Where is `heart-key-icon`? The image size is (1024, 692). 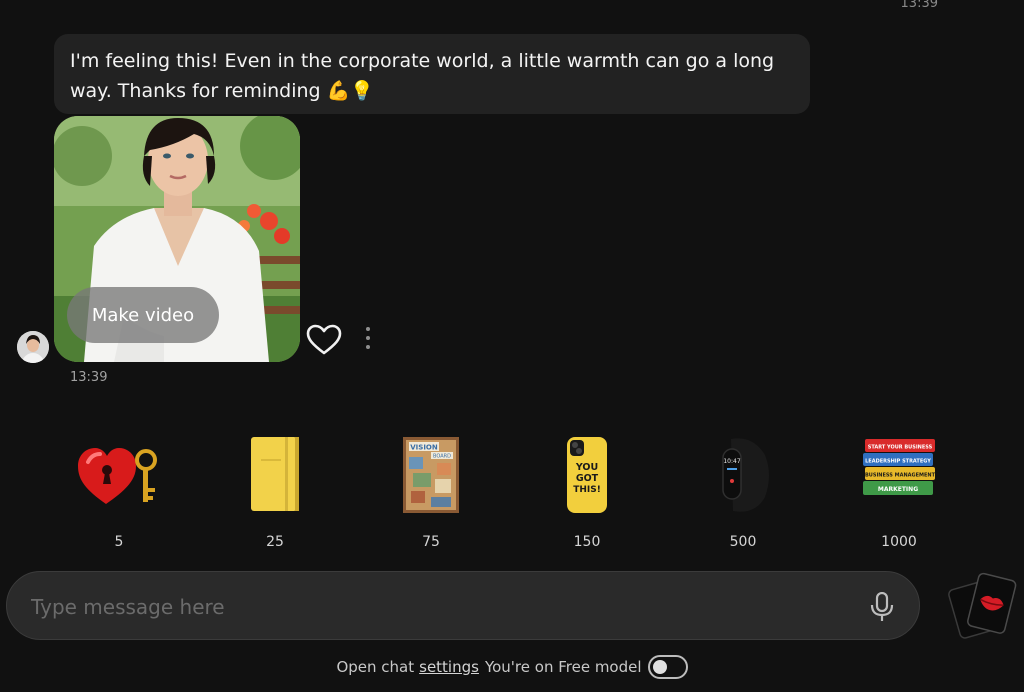
heart-key-icon is located at coordinates (119, 475).